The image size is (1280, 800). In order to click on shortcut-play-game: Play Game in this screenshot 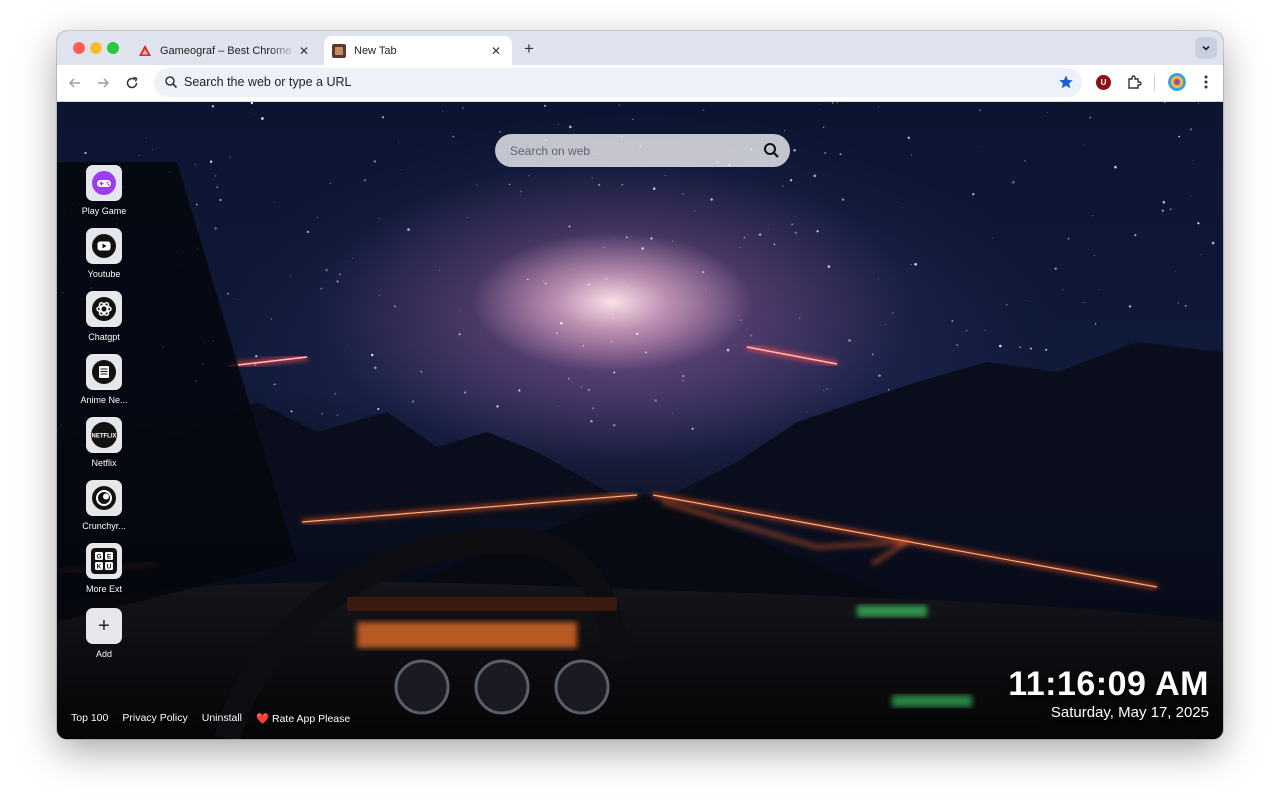, I will do `click(104, 190)`.